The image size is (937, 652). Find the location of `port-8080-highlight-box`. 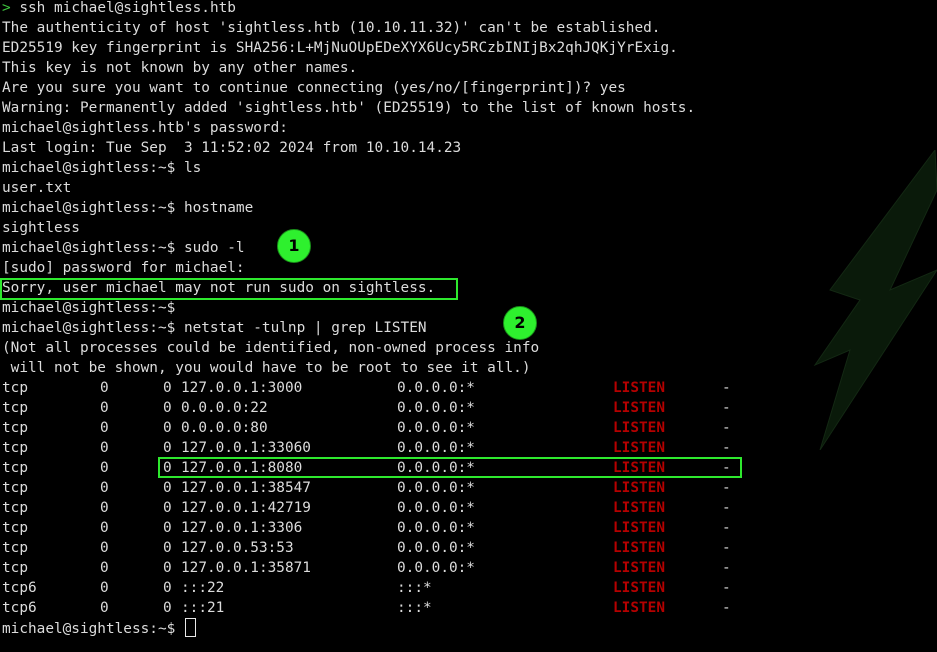

port-8080-highlight-box is located at coordinates (450, 467).